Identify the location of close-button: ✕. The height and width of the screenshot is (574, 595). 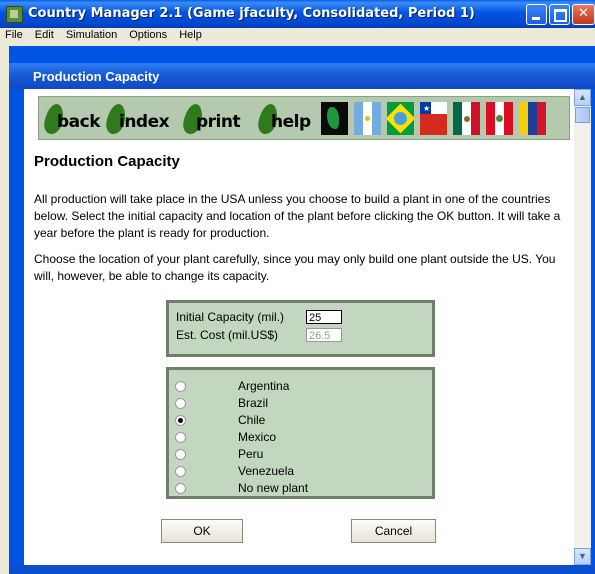
(583, 14).